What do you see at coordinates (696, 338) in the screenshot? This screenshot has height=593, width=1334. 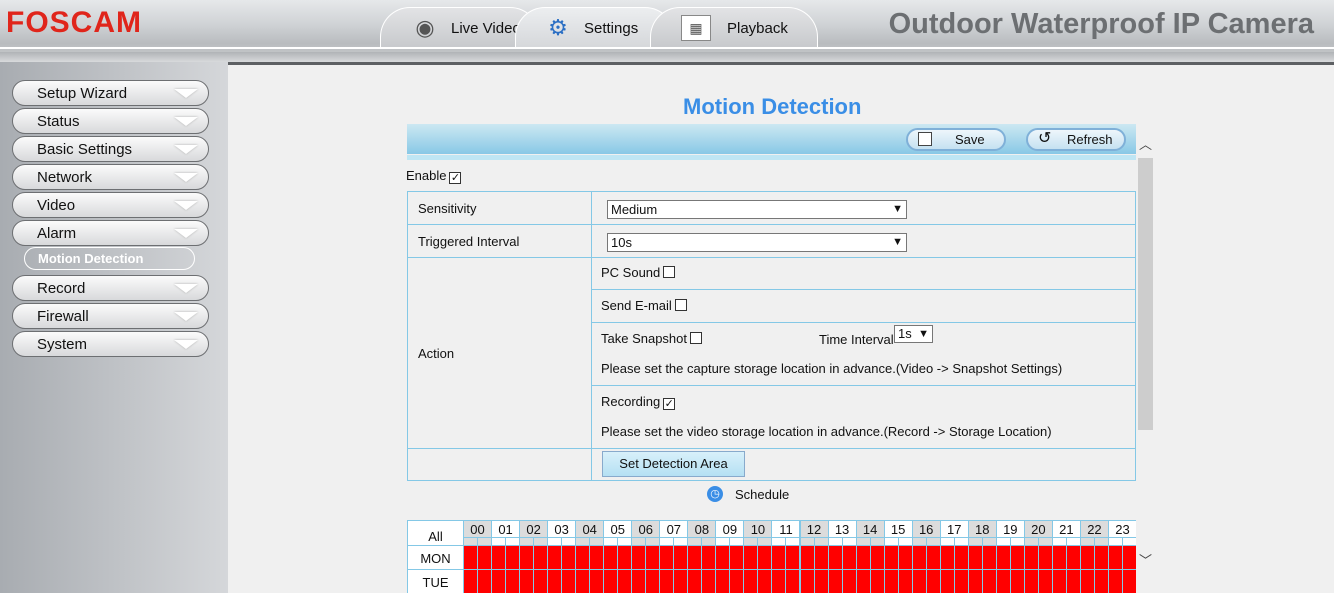 I see `take-snapshot-checkbox` at bounding box center [696, 338].